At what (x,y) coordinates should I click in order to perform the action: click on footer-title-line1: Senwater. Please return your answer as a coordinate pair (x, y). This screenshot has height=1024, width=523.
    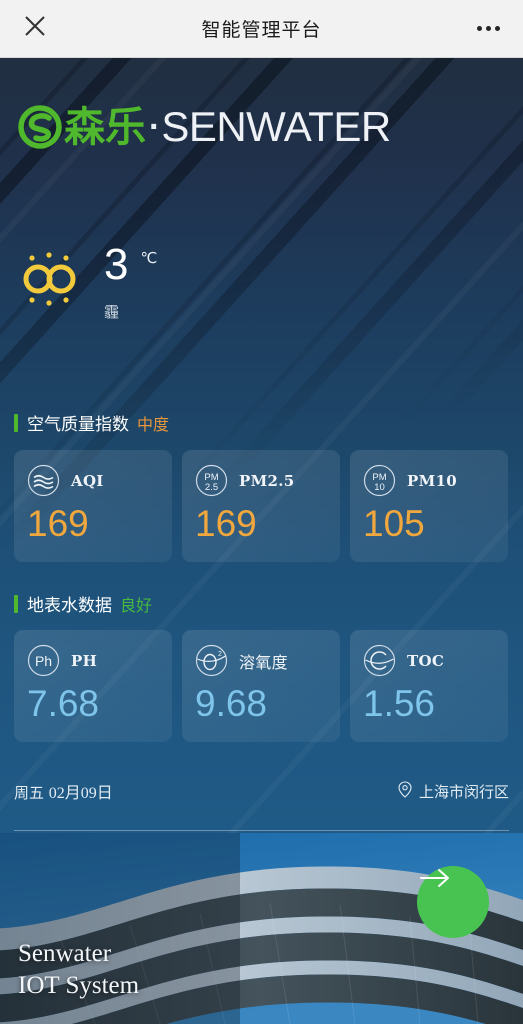
    Looking at the image, I should click on (65, 953).